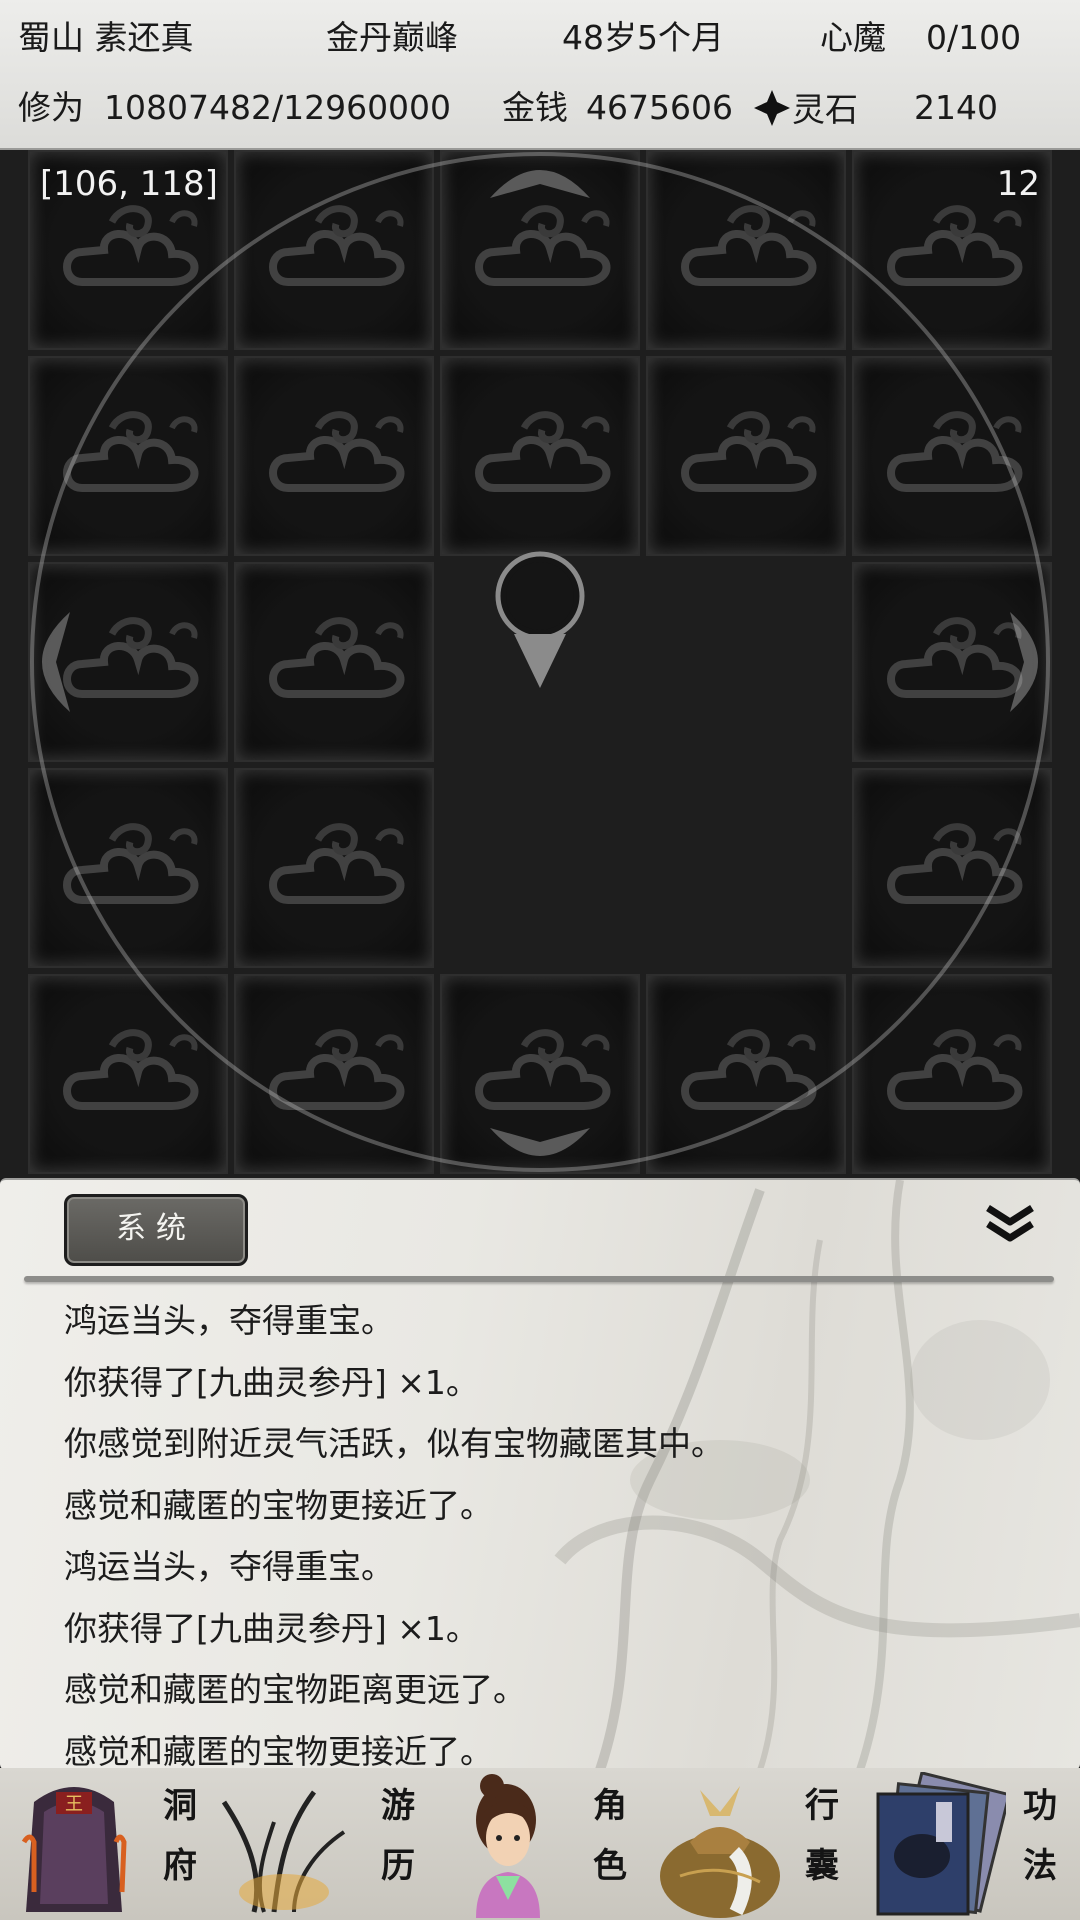 The image size is (1080, 1920). Describe the element at coordinates (74, 1845) in the screenshot. I see `cave-dwelling-icon: 王` at that location.